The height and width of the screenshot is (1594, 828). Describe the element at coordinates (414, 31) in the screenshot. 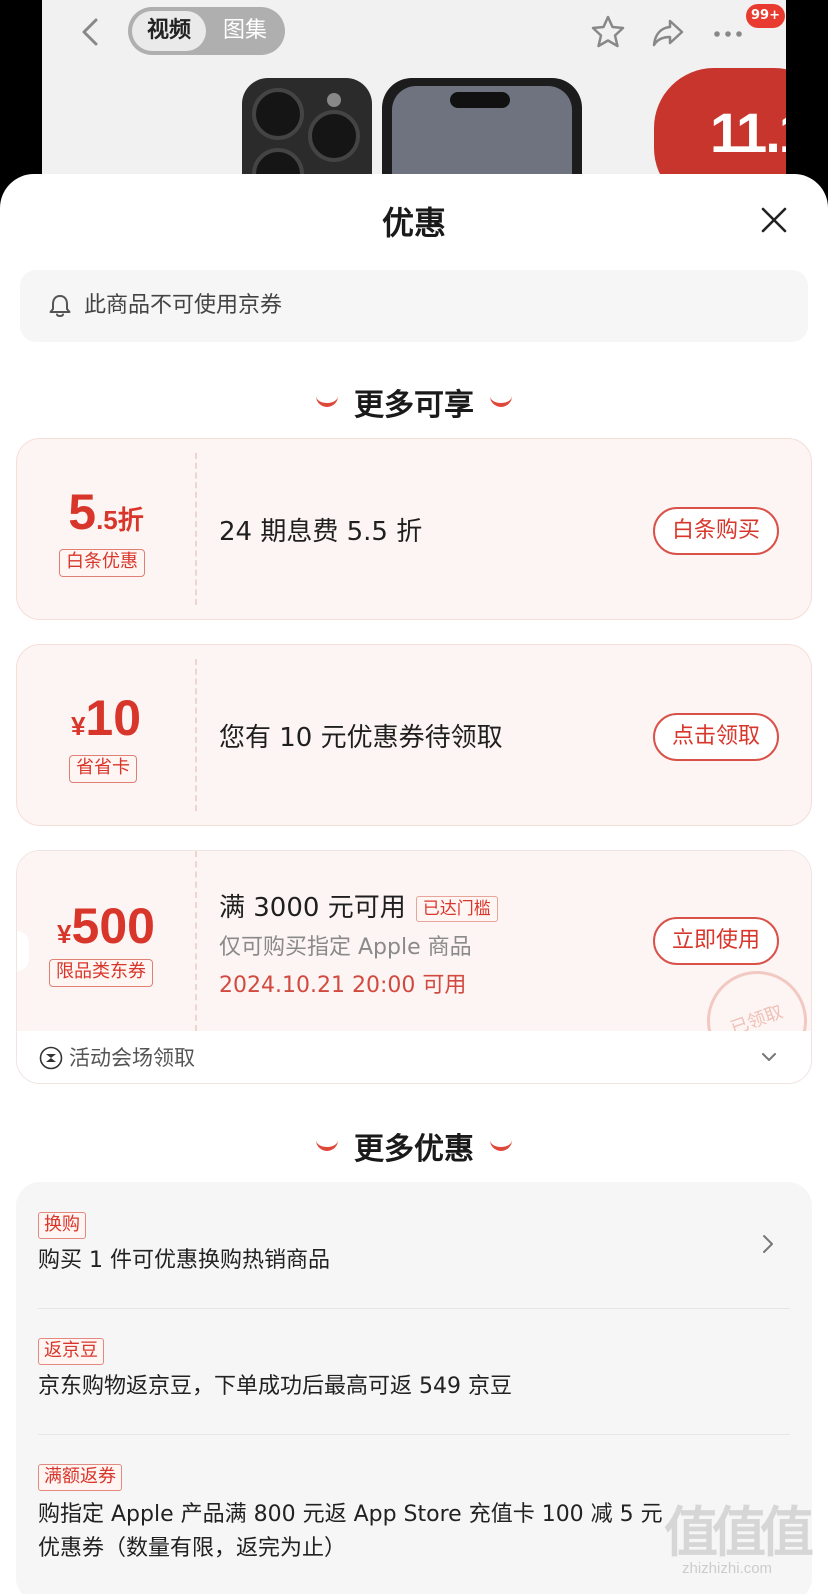

I see `top-bar: 视频 图集 99+` at that location.